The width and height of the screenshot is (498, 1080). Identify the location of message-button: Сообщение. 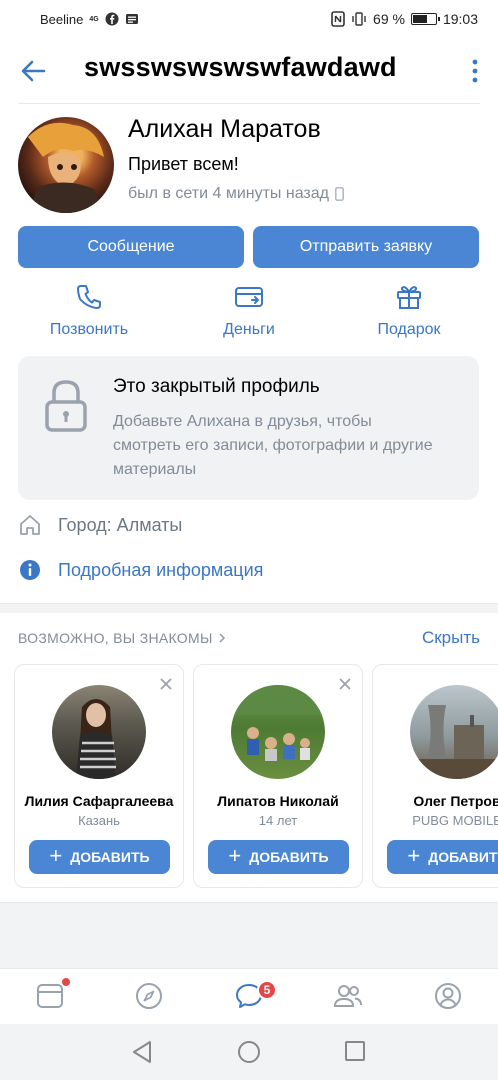
(131, 247).